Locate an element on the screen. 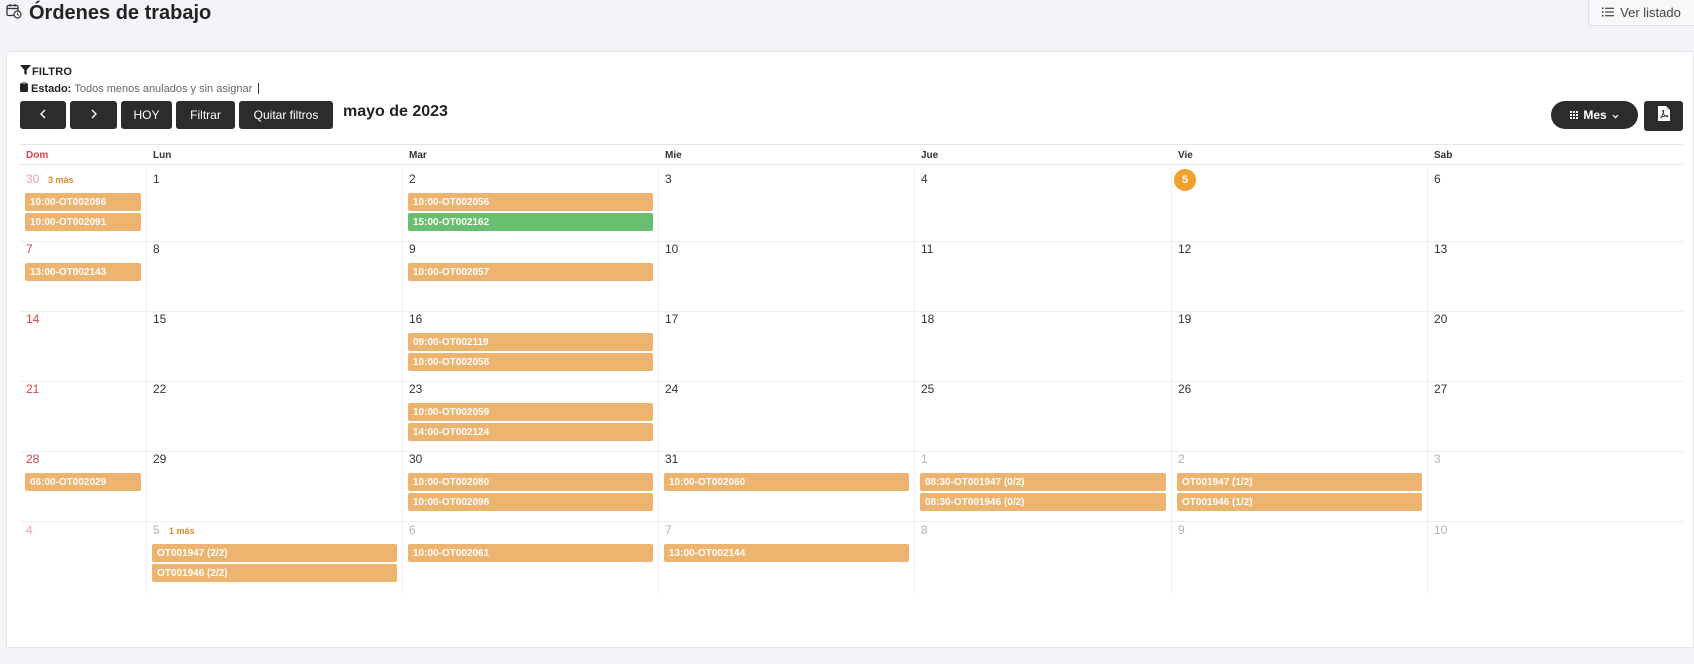  day-number: 22 is located at coordinates (159, 389).